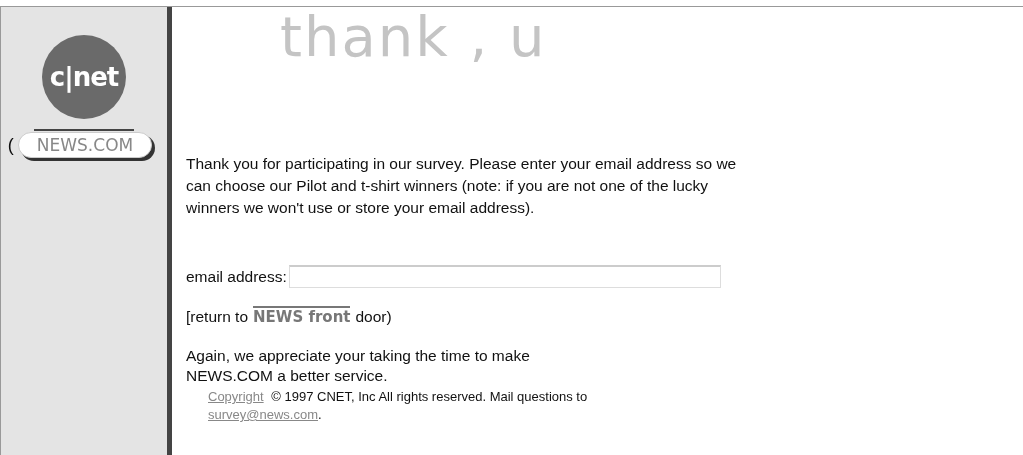  Describe the element at coordinates (10, 145) in the screenshot. I see `bracket-text: (` at that location.